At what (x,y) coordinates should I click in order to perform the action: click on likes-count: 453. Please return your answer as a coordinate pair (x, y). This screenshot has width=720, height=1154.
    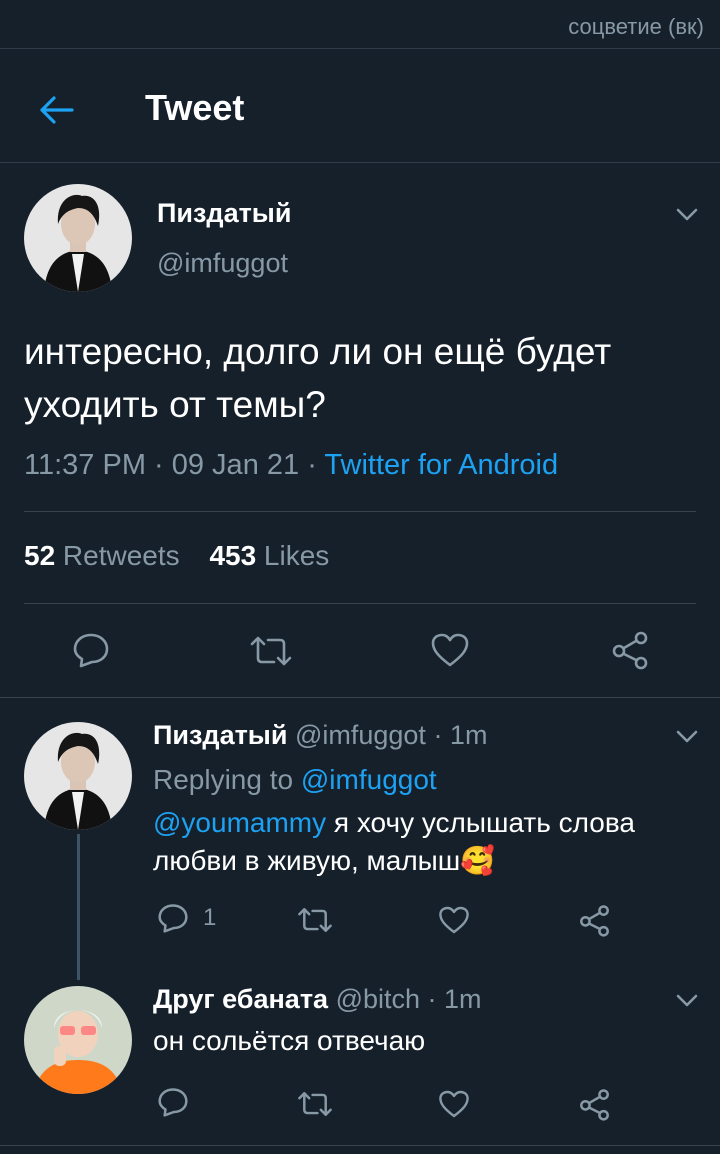
    Looking at the image, I should click on (233, 555).